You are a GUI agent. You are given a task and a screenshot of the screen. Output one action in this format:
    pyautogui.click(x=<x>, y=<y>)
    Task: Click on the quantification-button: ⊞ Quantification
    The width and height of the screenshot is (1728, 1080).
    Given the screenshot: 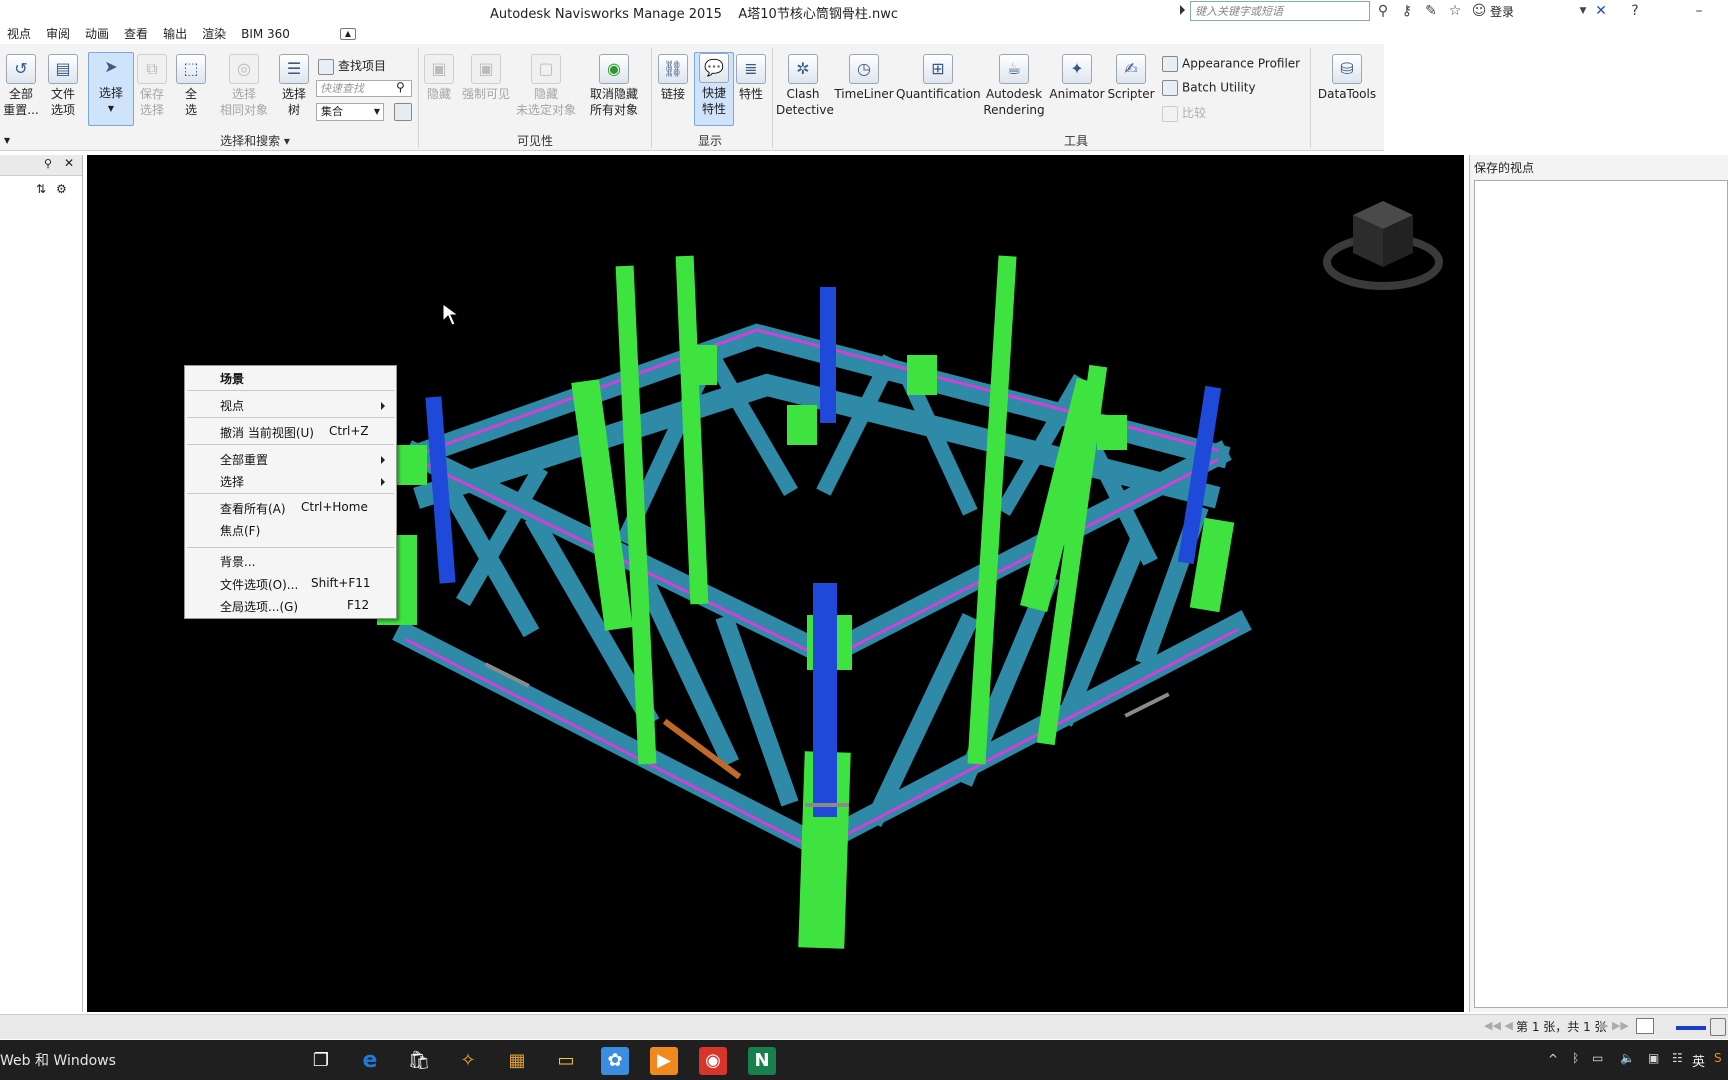 What is the action you would take?
    pyautogui.click(x=938, y=78)
    